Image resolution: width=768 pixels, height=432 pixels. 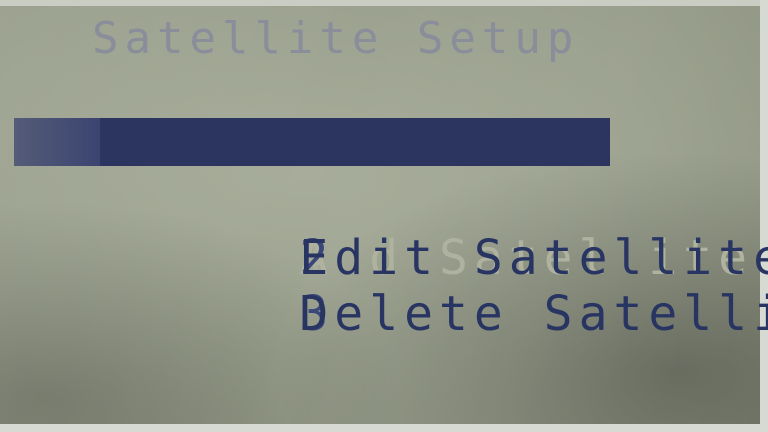 What do you see at coordinates (336, 38) in the screenshot?
I see `page-title: Satellite Setup` at bounding box center [336, 38].